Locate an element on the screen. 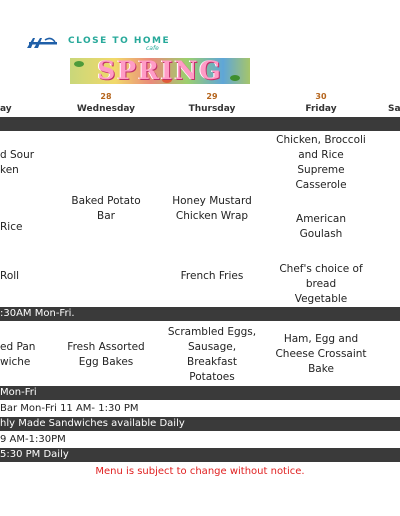 The height and width of the screenshot is (516, 400). salad-bar-text: Bar Mon-Fri 11 AM- 1:30 PM is located at coordinates (69, 408).